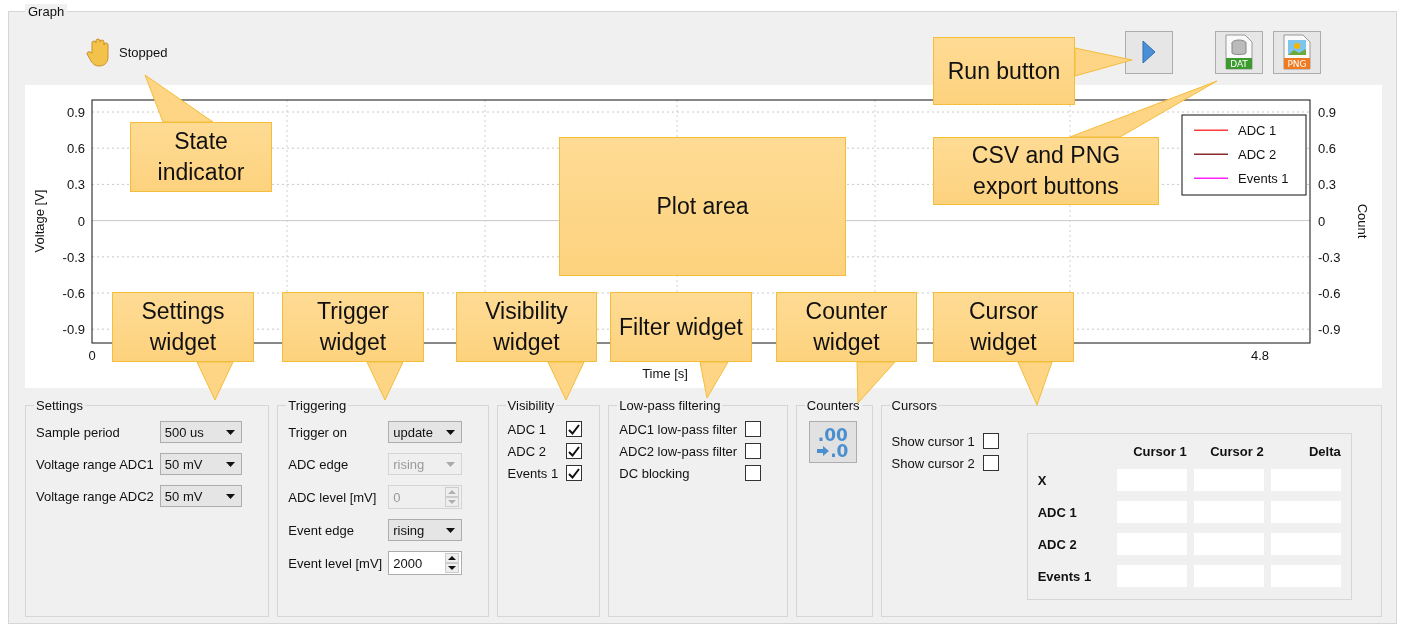  I want to click on legend-label: Events 1, so click(1263, 178).